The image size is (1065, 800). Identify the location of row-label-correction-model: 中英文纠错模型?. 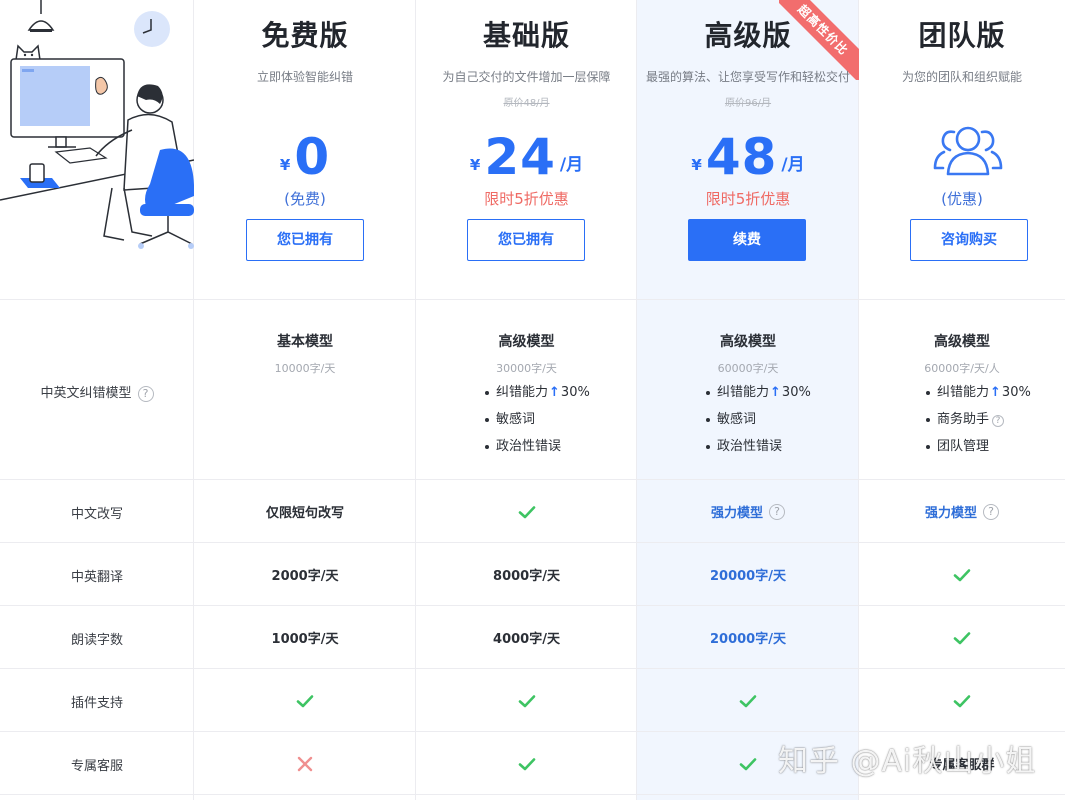
(97, 392).